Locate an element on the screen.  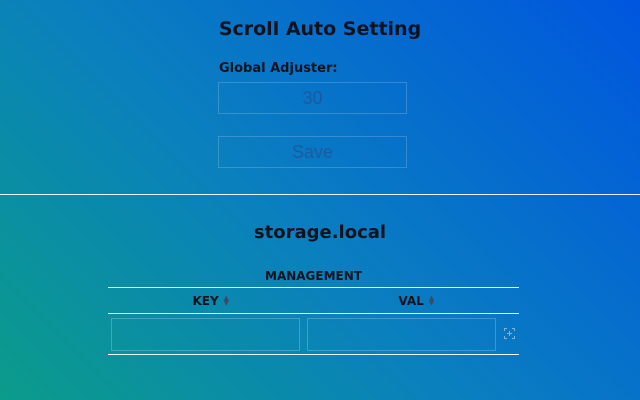
column-header-key-label: KEY is located at coordinates (205, 300).